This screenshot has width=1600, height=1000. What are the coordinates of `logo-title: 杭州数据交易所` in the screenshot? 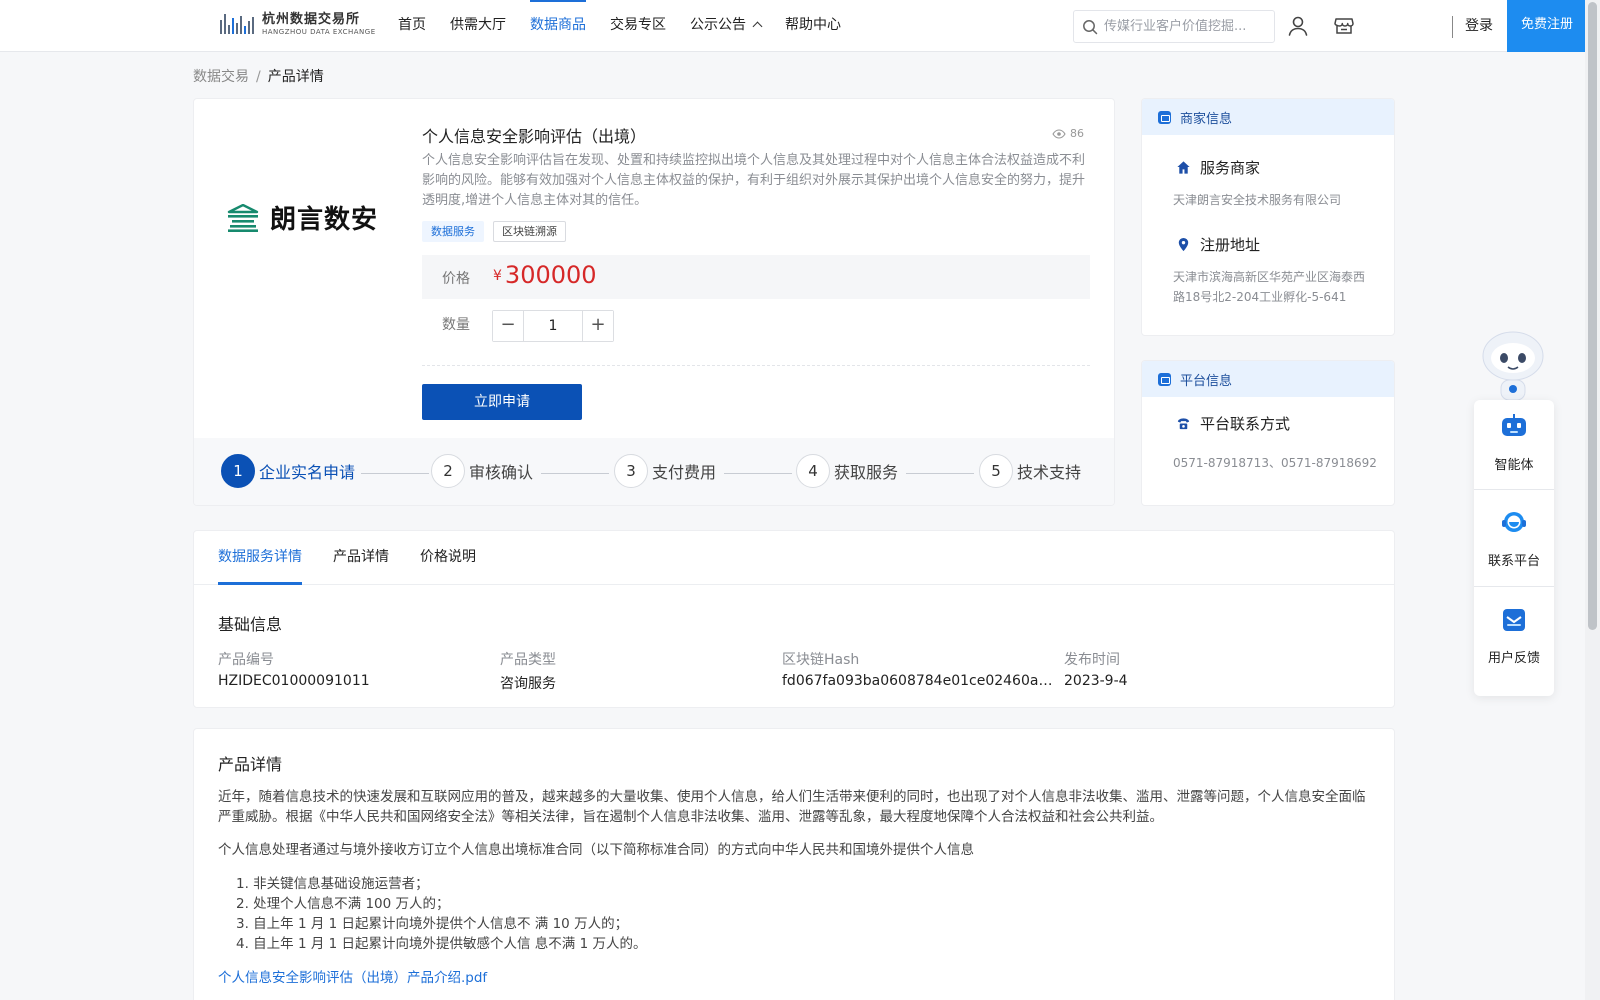 It's located at (311, 19).